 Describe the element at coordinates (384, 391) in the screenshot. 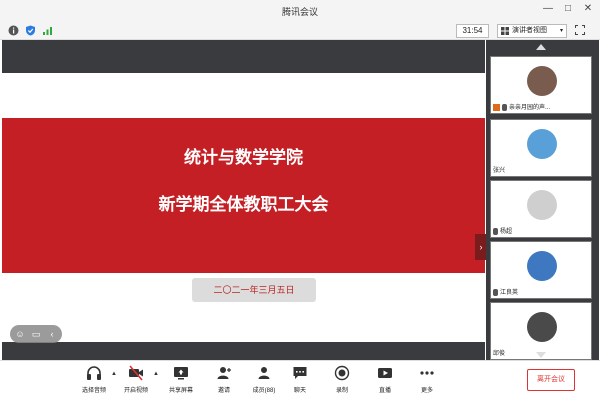

I see `live-label: 直播` at that location.